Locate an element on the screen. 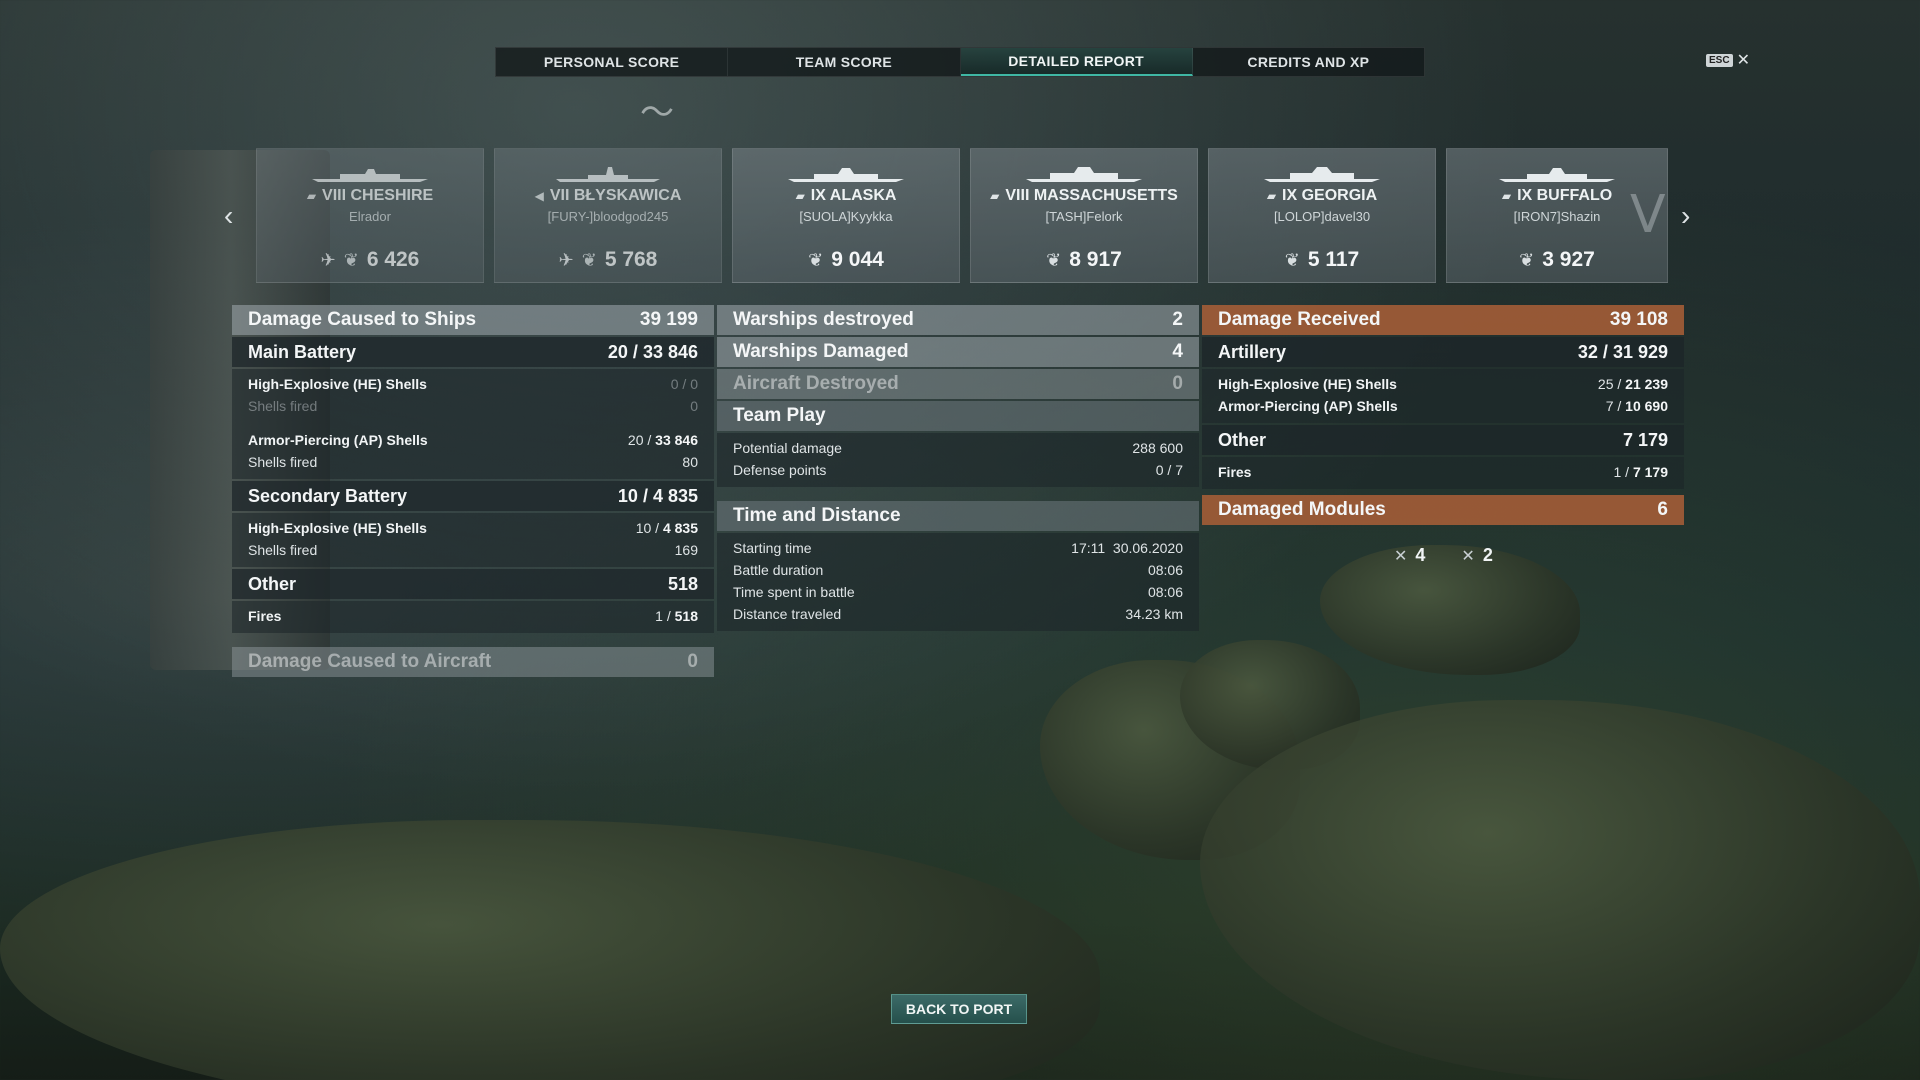  tab-team-score: TEAM SCORE is located at coordinates (844, 62).